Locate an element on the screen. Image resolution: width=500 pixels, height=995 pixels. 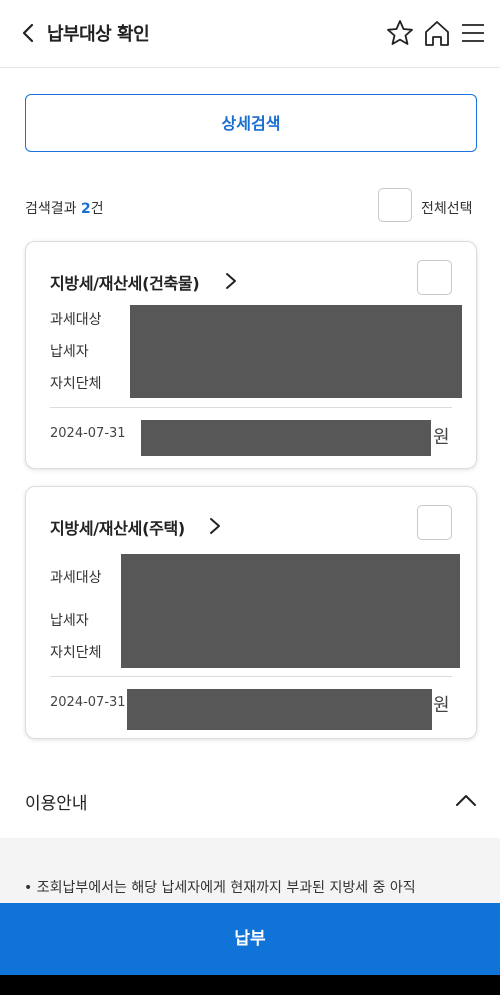
card-title: 지방세/재산세(주택) is located at coordinates (117, 527).